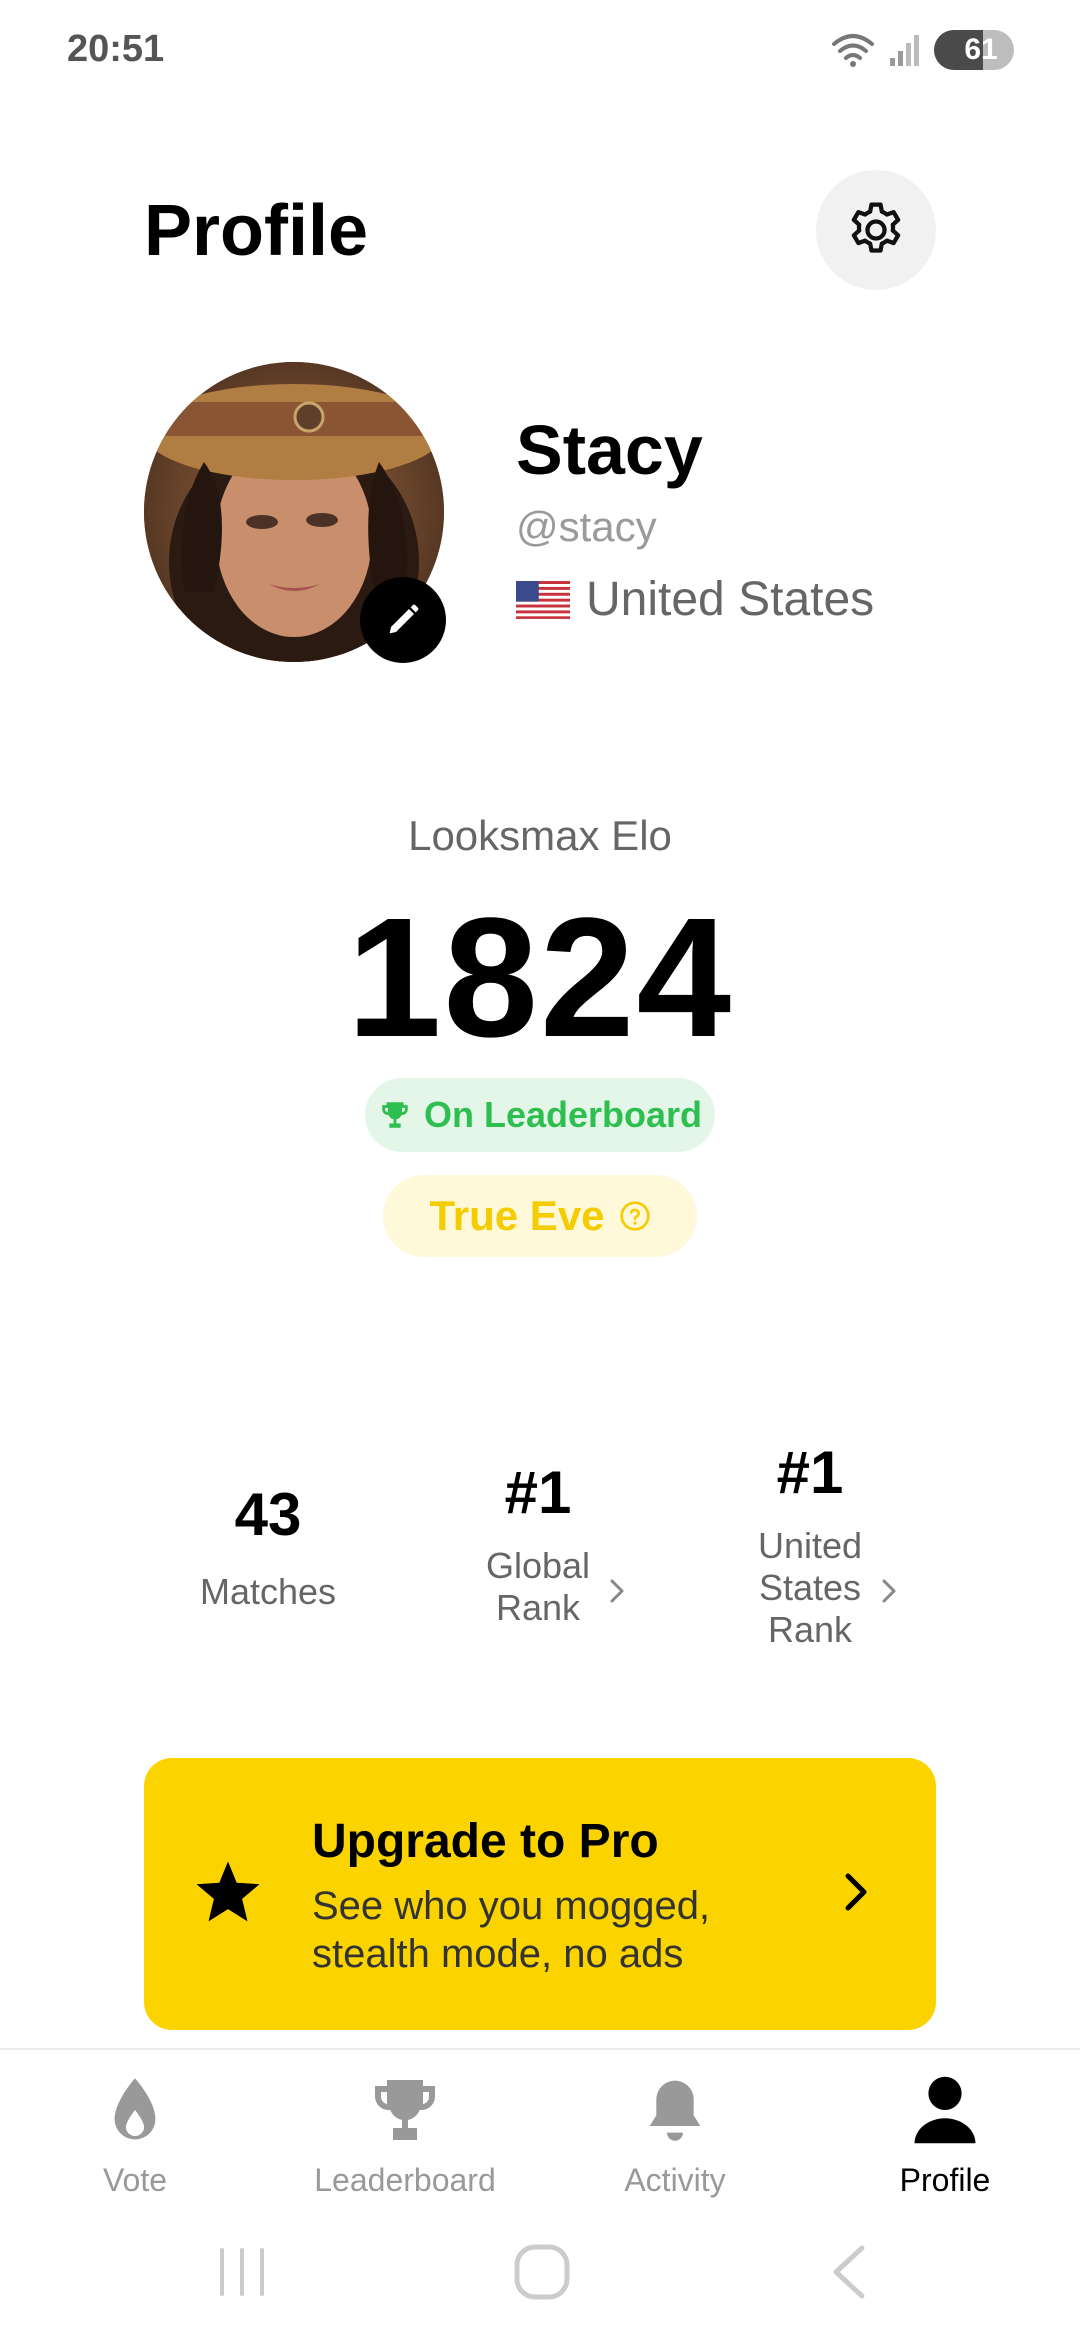  I want to click on stat-country-rank: #1 United States Rank, so click(810, 1544).